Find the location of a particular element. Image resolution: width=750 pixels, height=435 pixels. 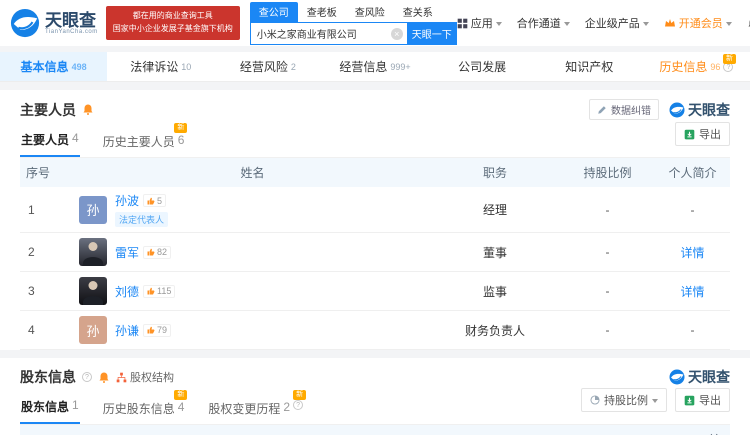

search-tab-relation: 查关系 is located at coordinates (418, 12).